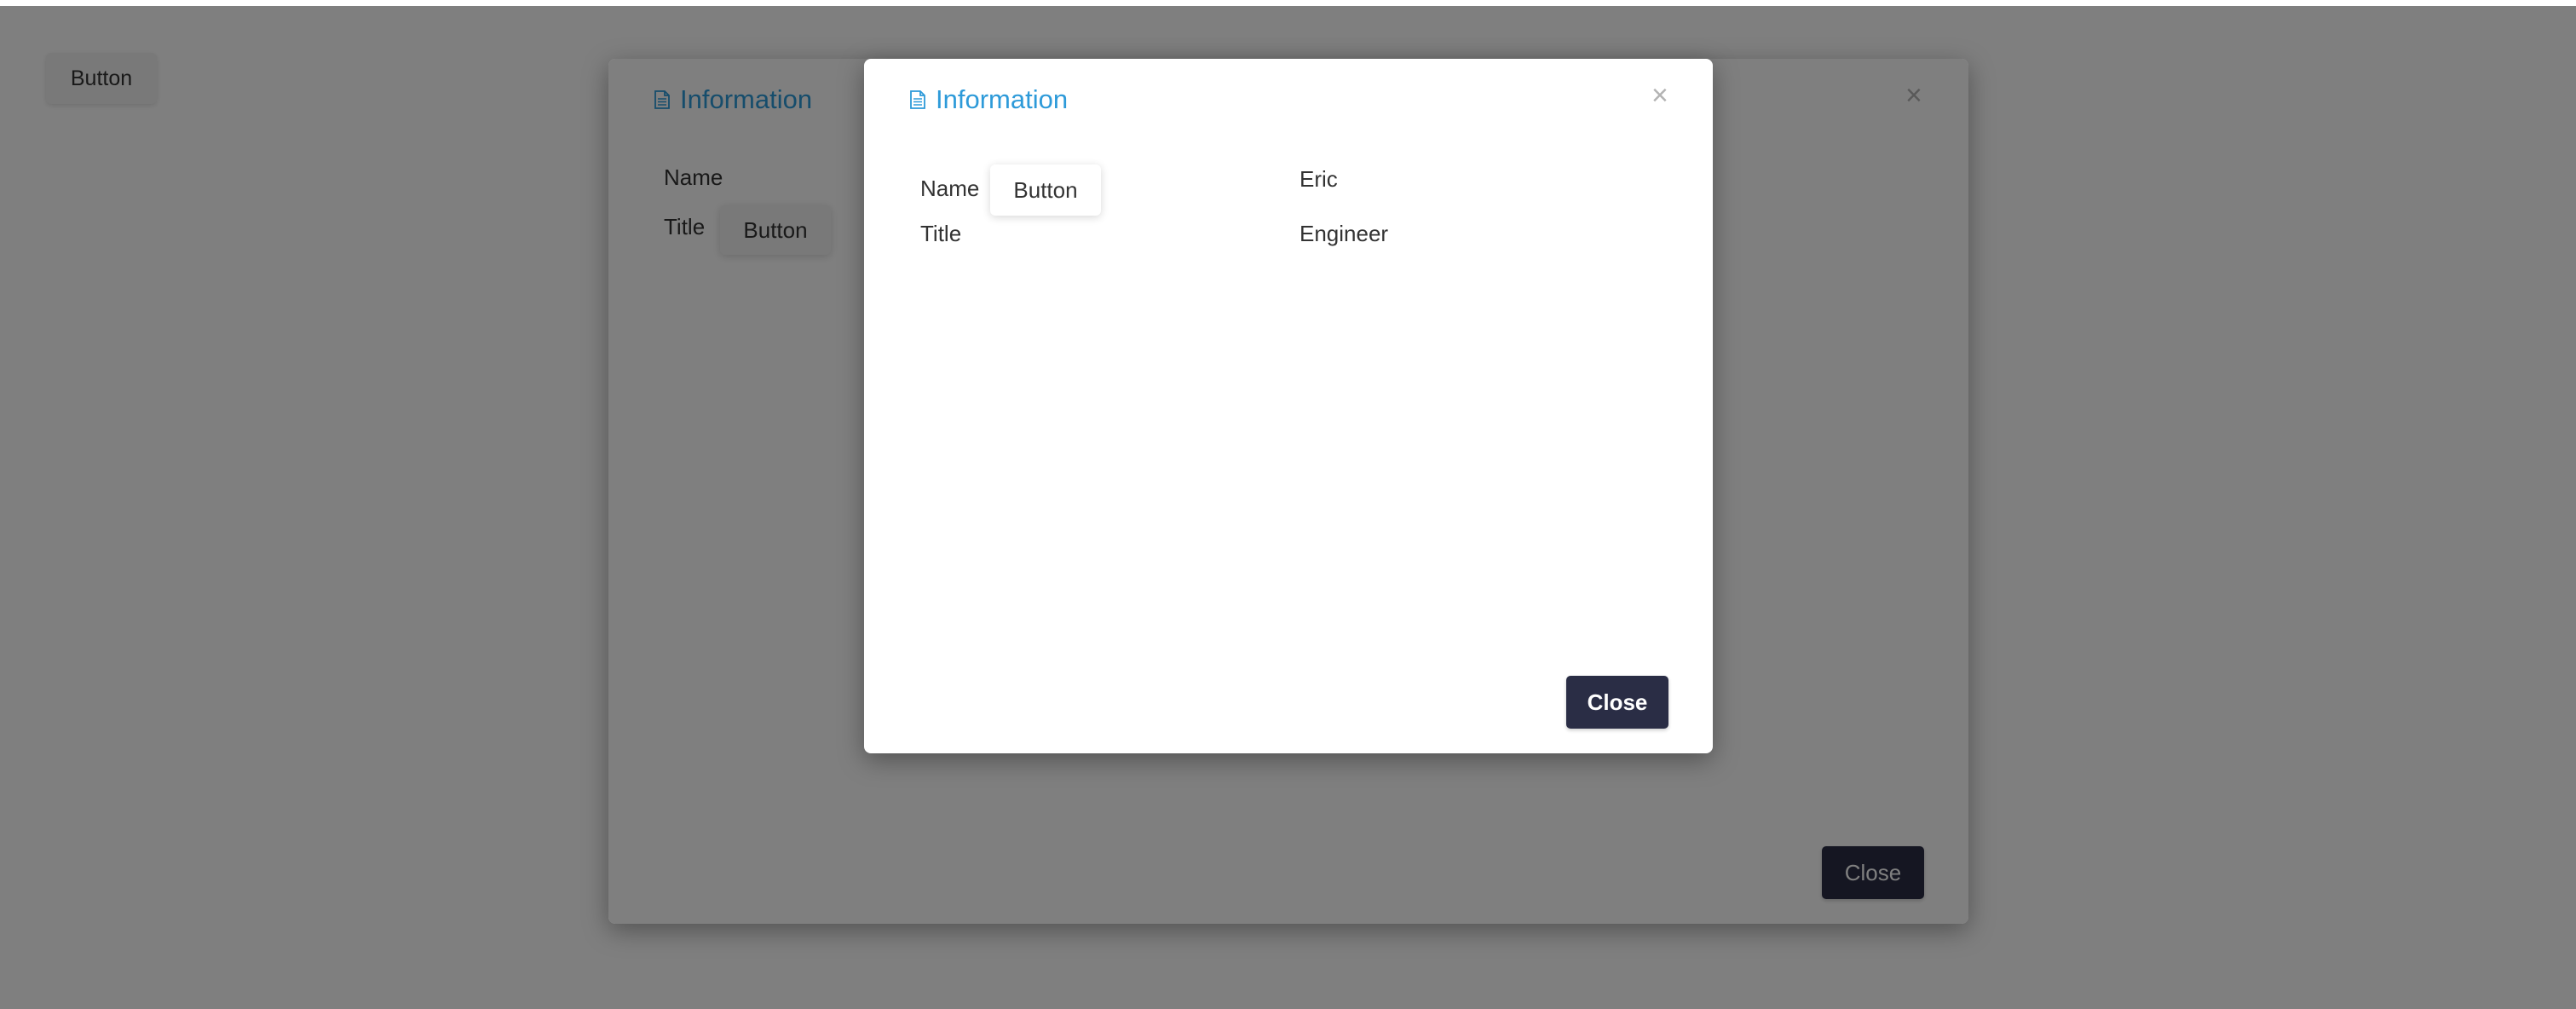  What do you see at coordinates (1873, 872) in the screenshot?
I see `back-close-button: Close` at bounding box center [1873, 872].